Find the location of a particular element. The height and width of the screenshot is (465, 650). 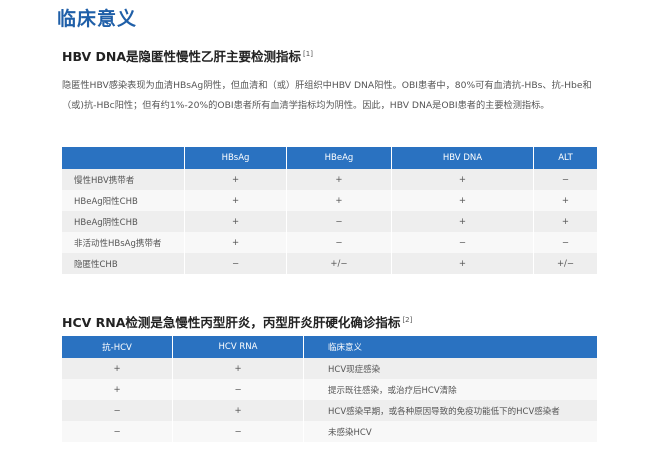

table-header-cell: ALT is located at coordinates (566, 158).